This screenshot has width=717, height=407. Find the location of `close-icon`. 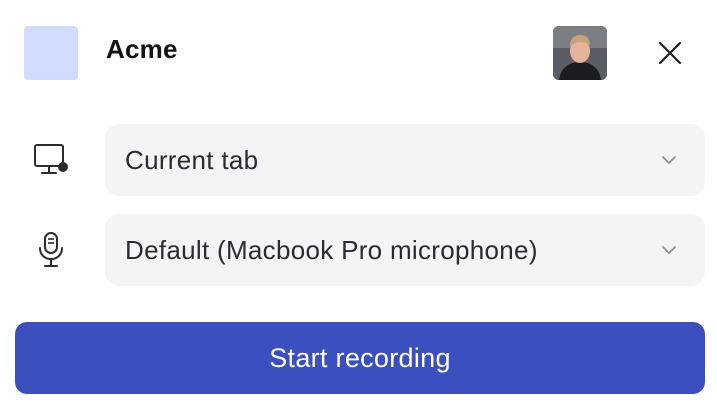

close-icon is located at coordinates (670, 53).